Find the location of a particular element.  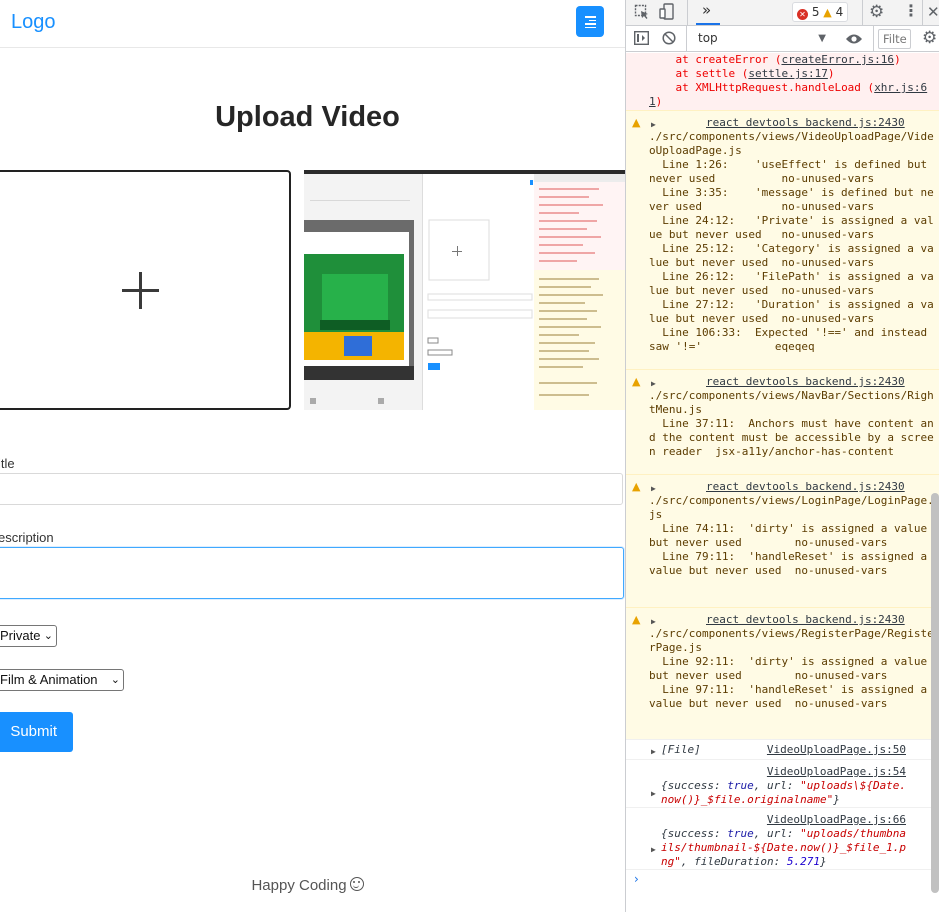

more-tabs-button: » is located at coordinates (706, 10).